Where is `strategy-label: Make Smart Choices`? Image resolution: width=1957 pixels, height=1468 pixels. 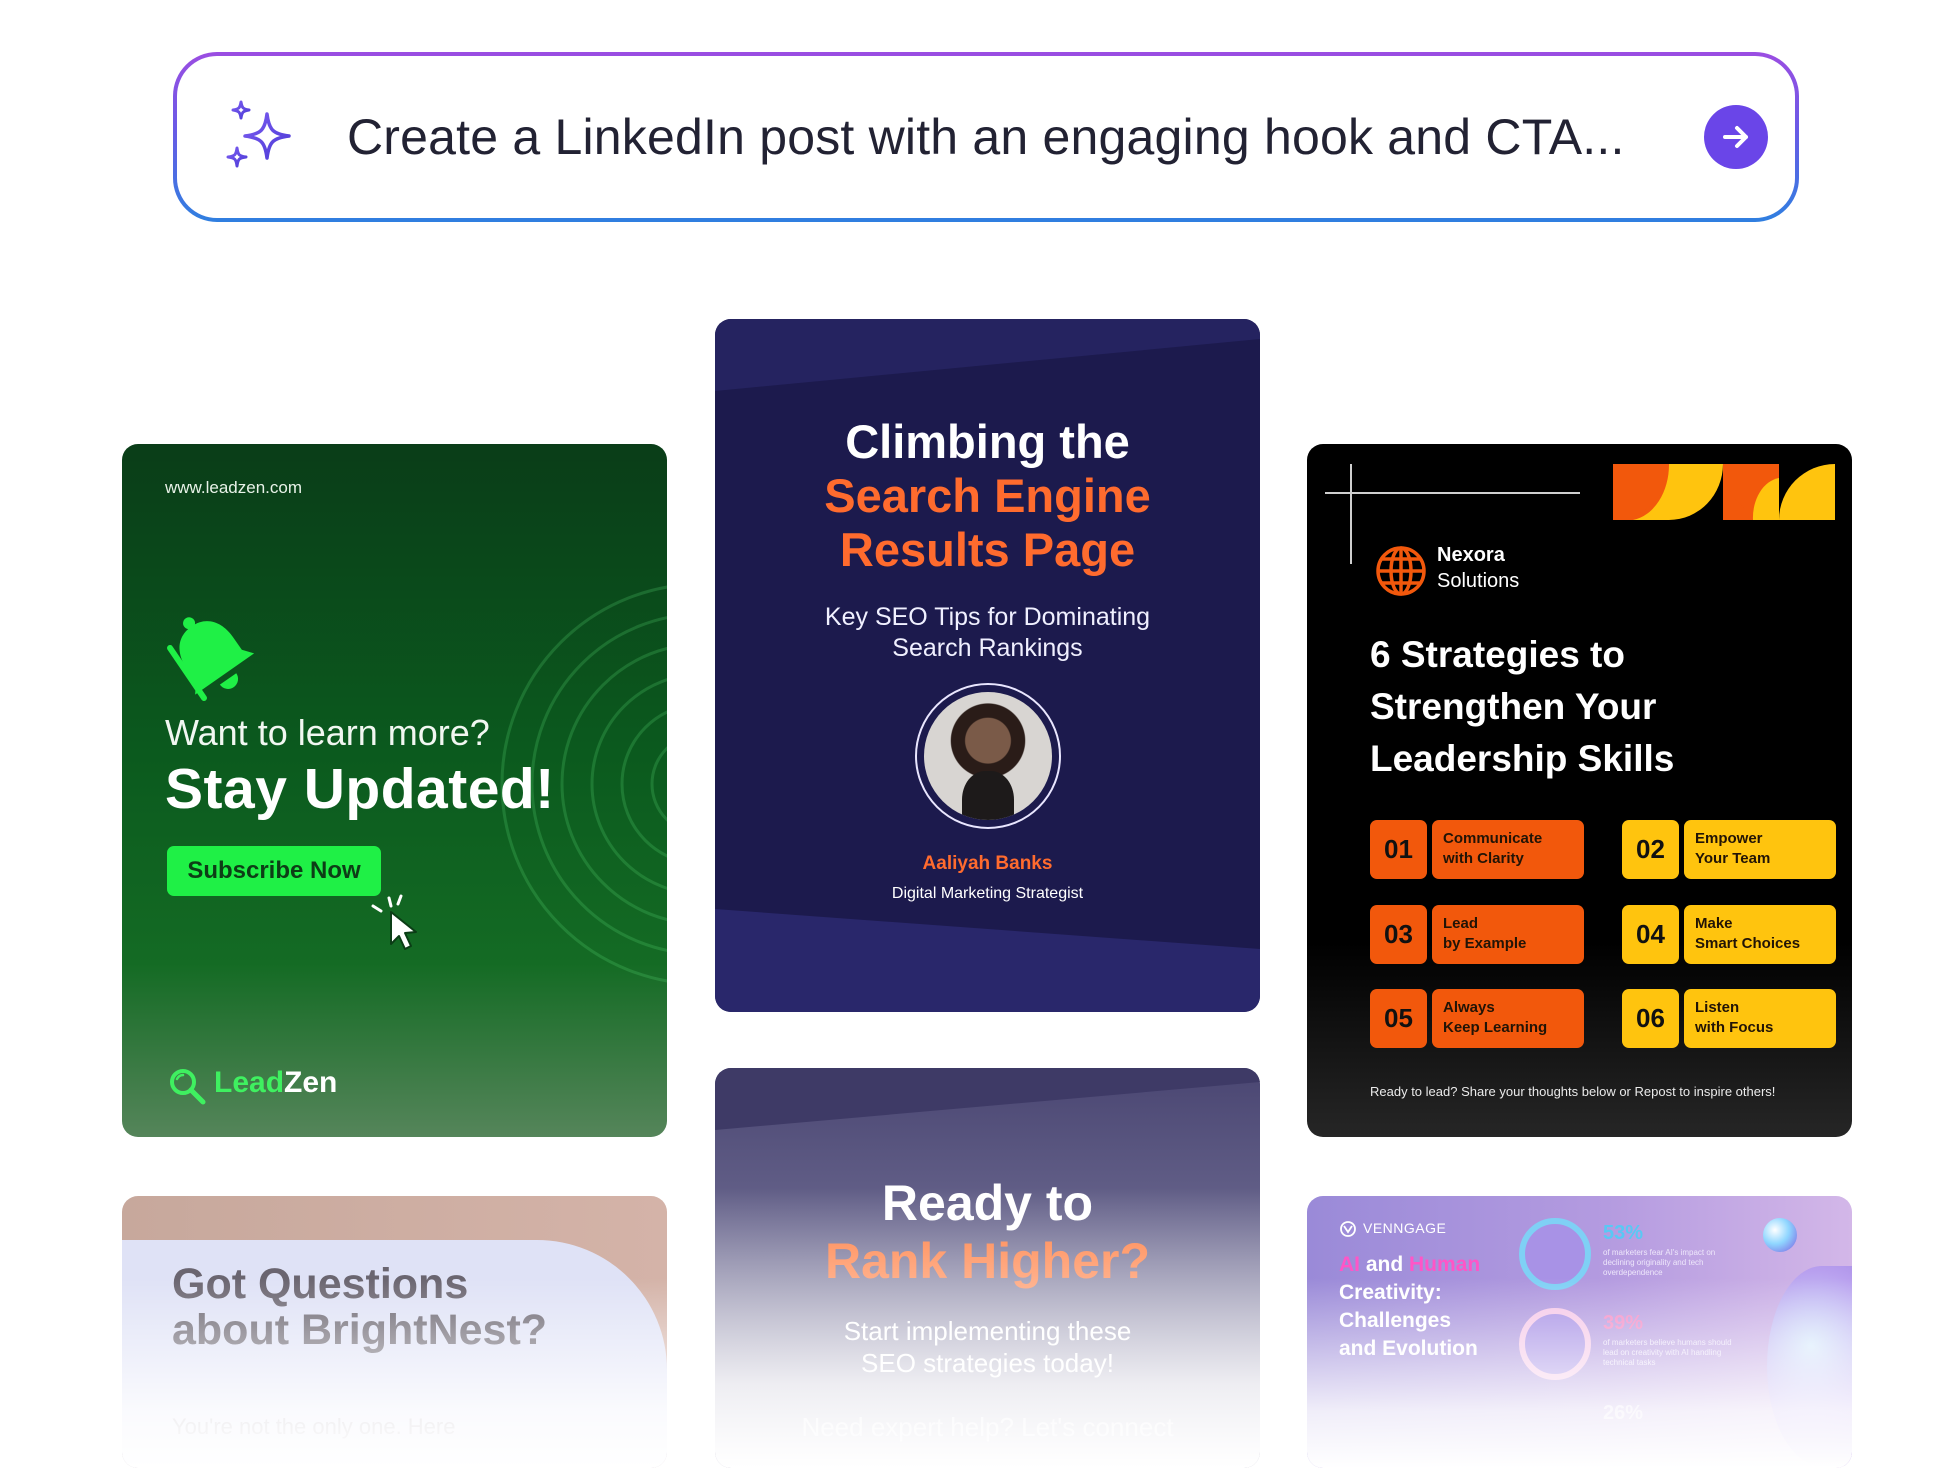
strategy-label: Make Smart Choices is located at coordinates (1760, 934).